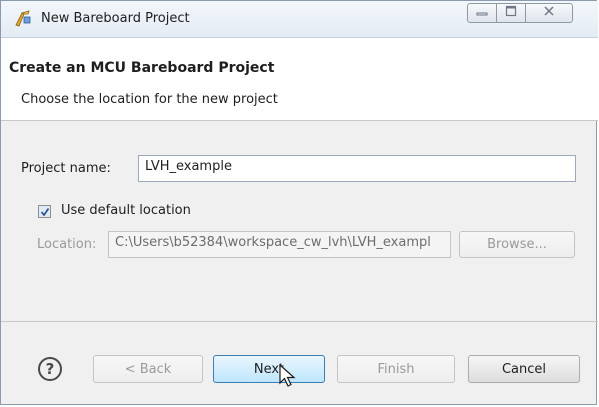  I want to click on checkmark-icon, so click(44, 211).